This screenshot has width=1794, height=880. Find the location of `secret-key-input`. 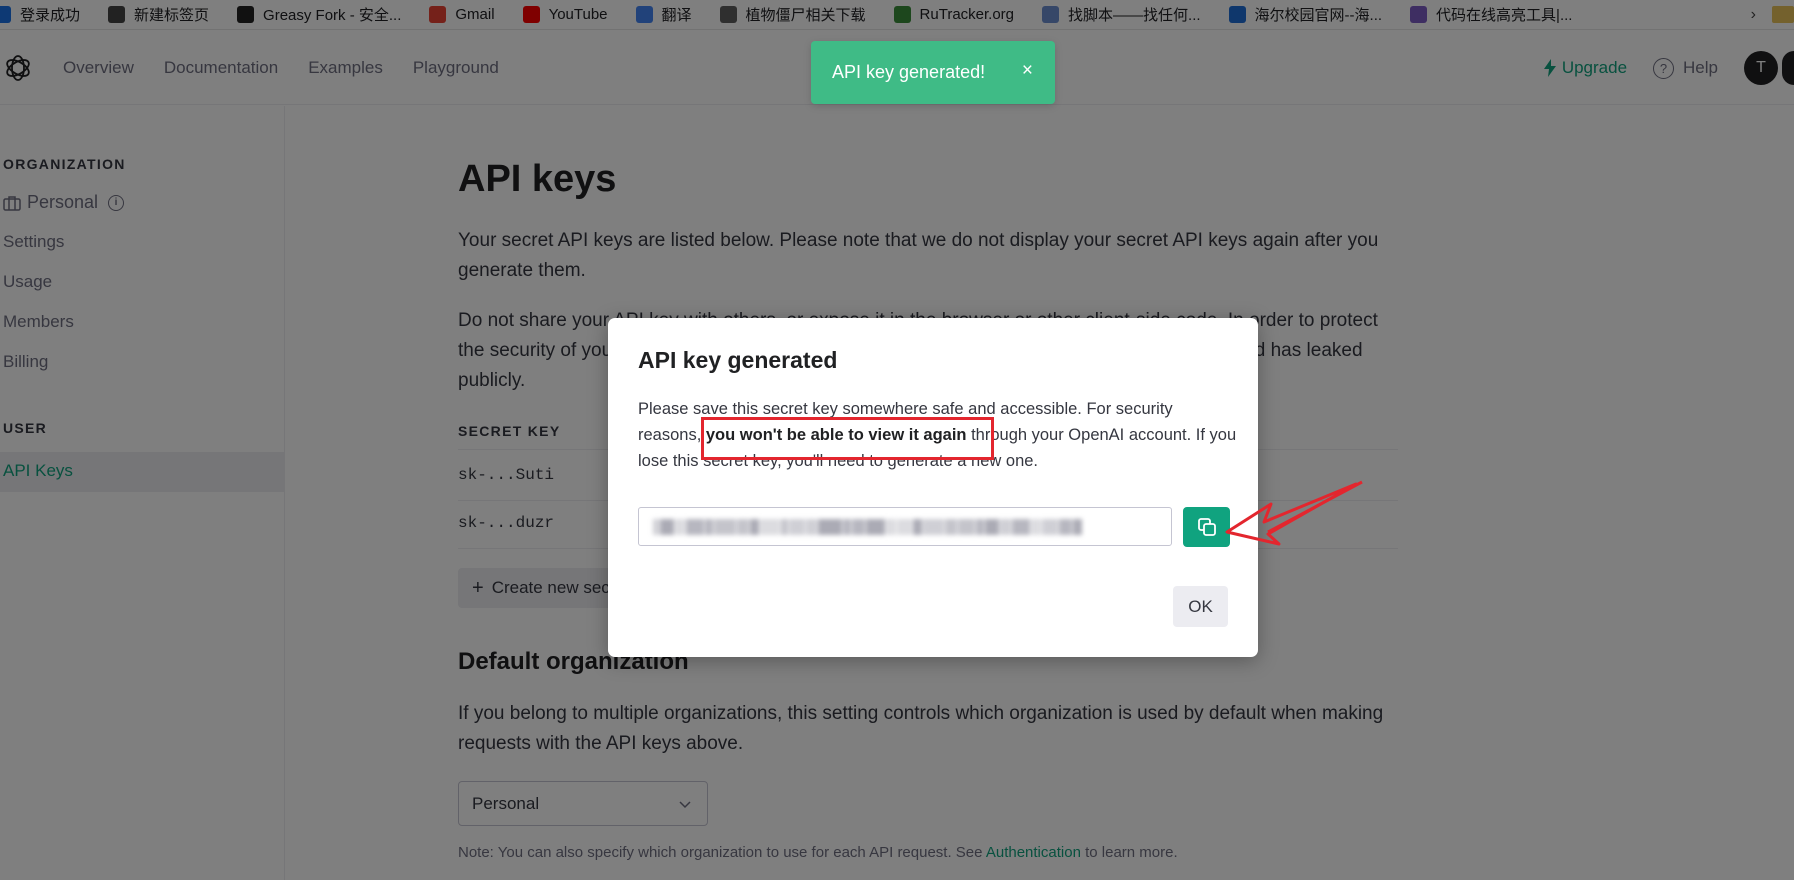

secret-key-input is located at coordinates (905, 526).